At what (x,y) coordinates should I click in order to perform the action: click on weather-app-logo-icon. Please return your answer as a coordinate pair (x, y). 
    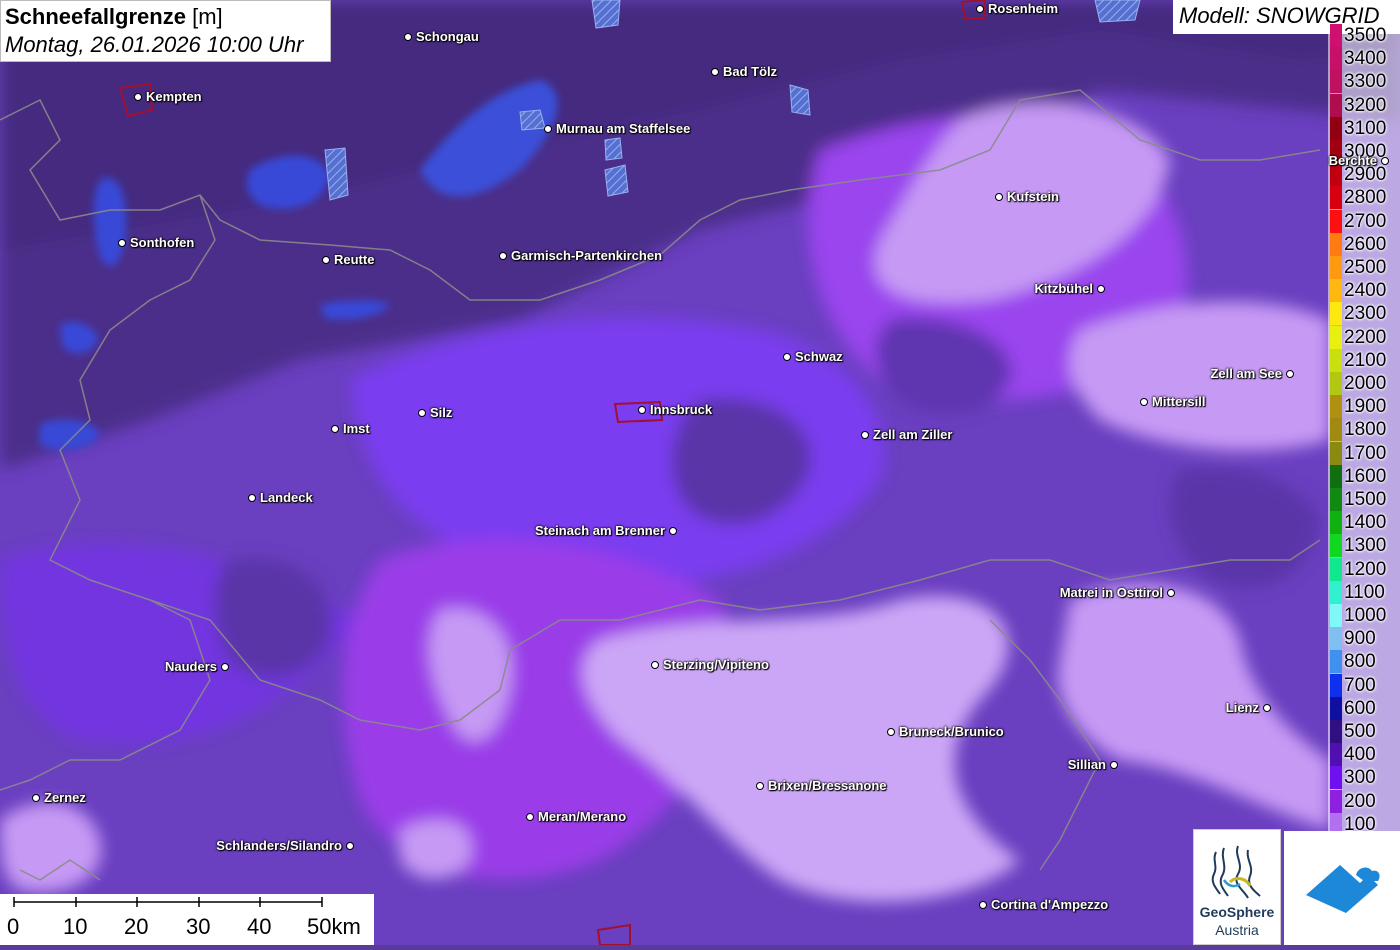
    Looking at the image, I should click on (1343, 889).